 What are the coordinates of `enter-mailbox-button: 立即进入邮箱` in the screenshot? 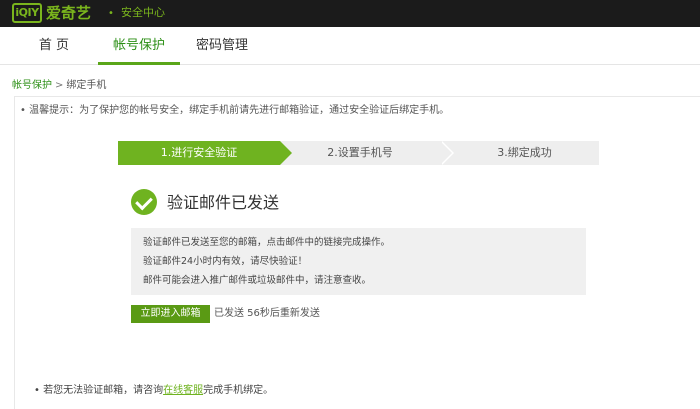 It's located at (170, 314).